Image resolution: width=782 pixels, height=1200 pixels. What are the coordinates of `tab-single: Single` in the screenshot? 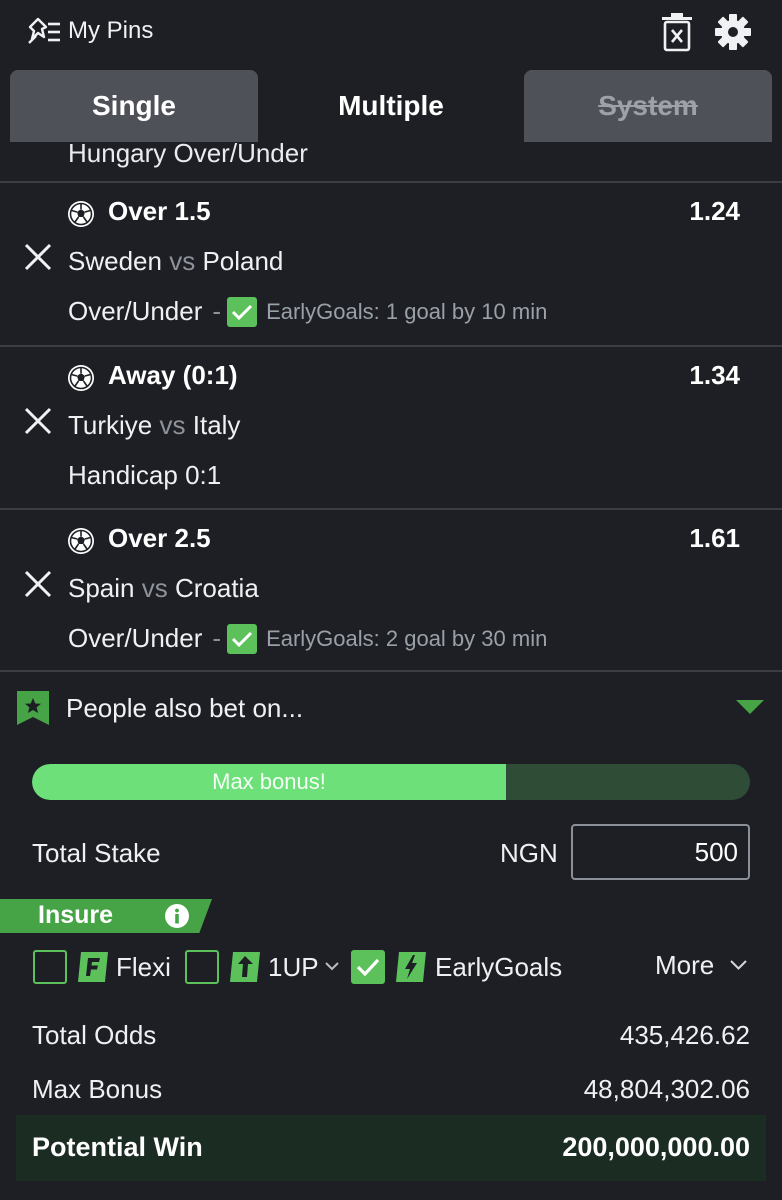 It's located at (134, 106).